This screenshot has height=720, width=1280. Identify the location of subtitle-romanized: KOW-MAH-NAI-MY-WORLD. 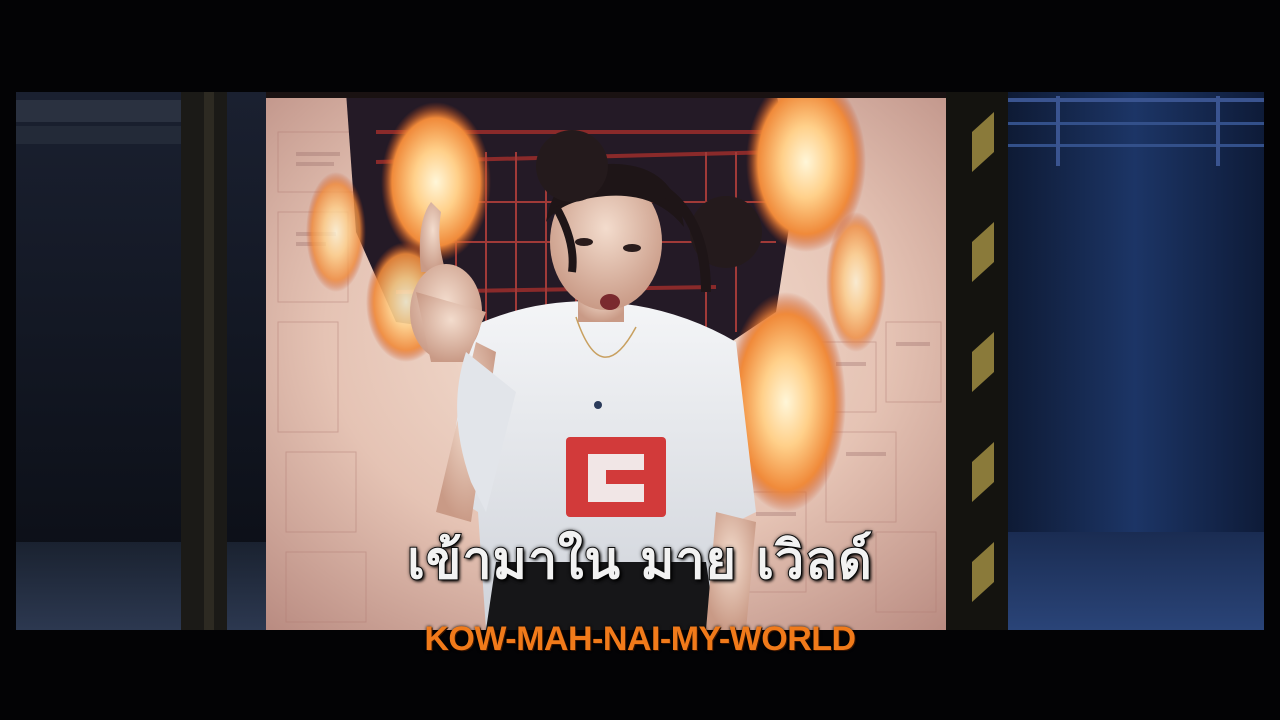
(640, 639).